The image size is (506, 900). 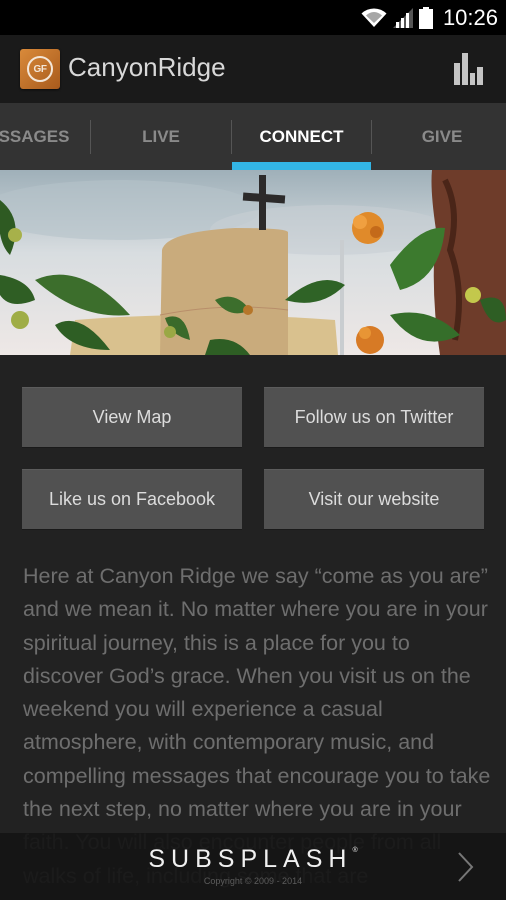 I want to click on subsplash-footer: SUBSPLASH® Copyright © 2009 - 2014, so click(x=253, y=866).